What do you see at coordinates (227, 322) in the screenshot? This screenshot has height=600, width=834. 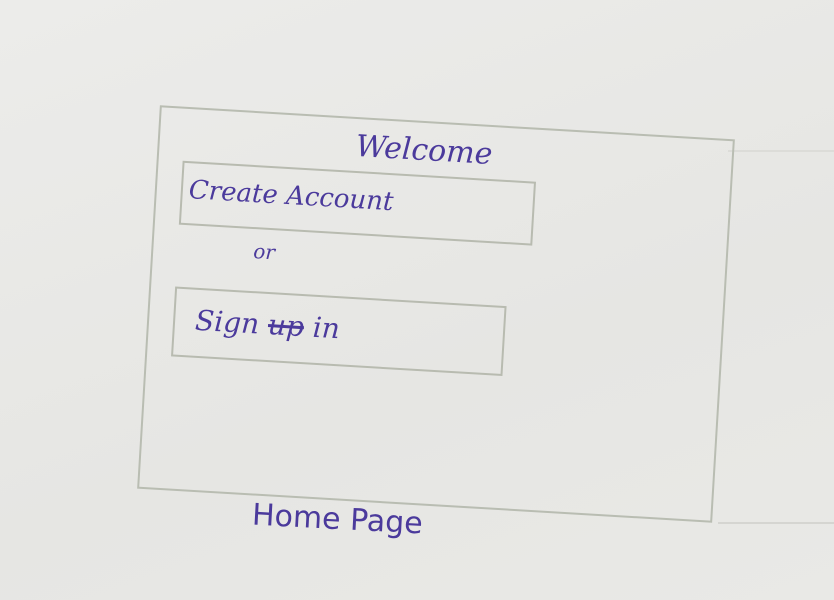 I see `sign-word: Sign` at bounding box center [227, 322].